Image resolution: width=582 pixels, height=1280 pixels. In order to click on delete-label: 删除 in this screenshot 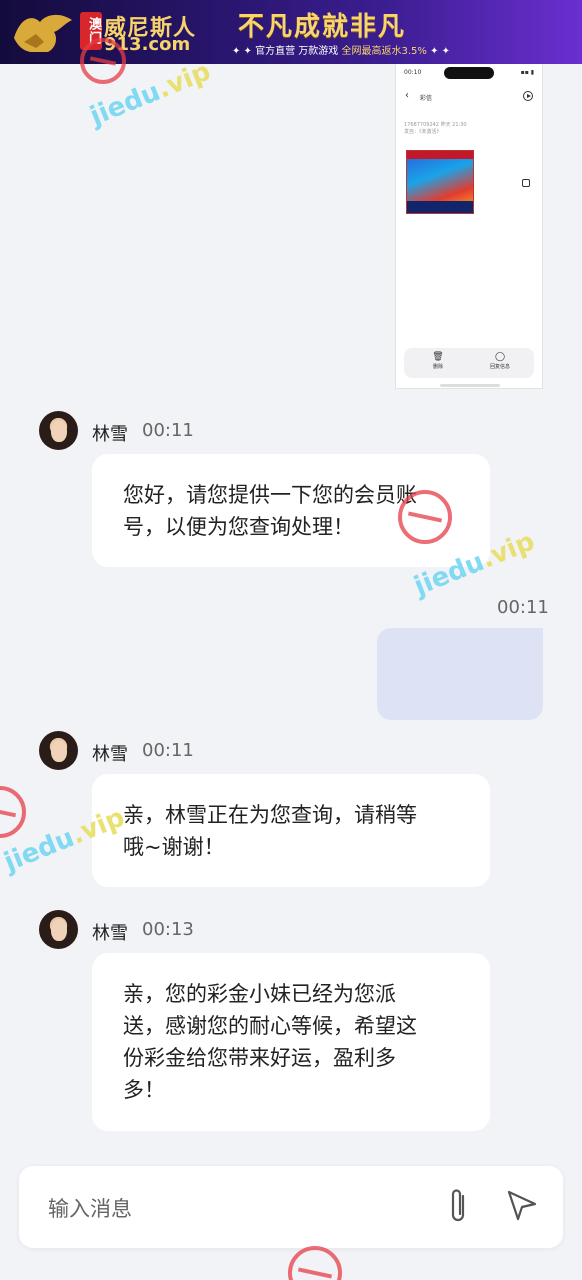, I will do `click(437, 367)`.